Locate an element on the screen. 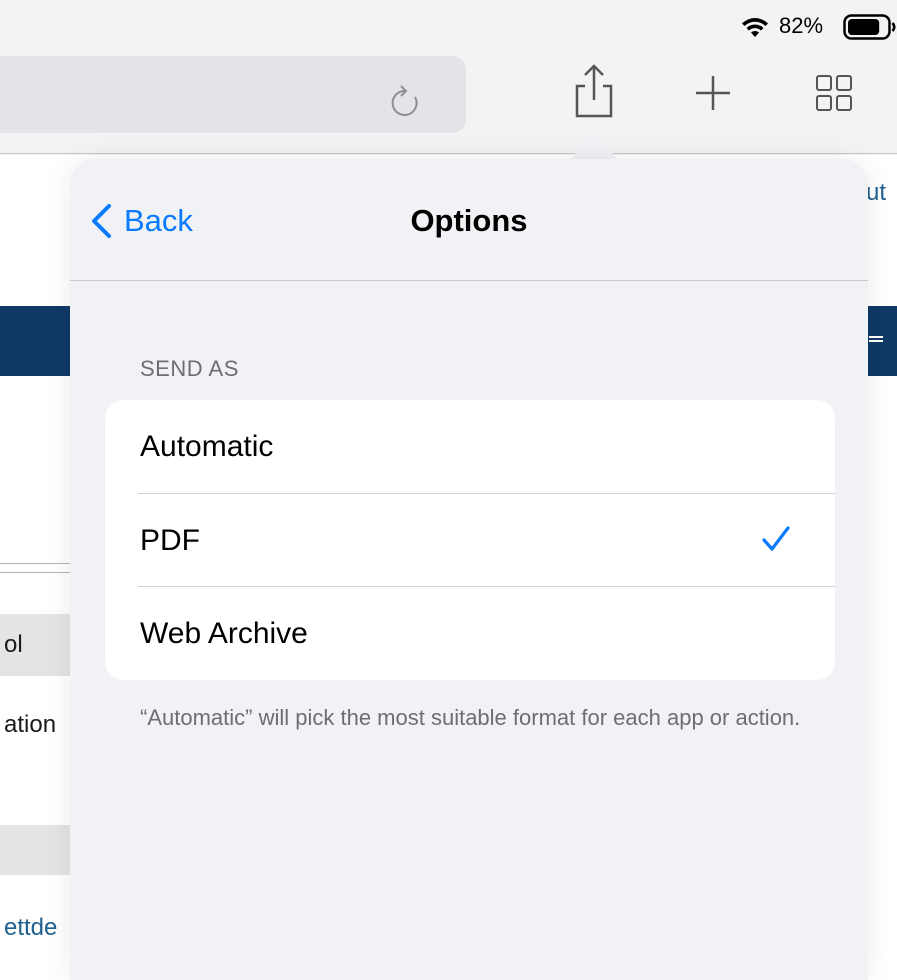 This screenshot has height=980, width=897. page-text-fragment: ut is located at coordinates (876, 192).